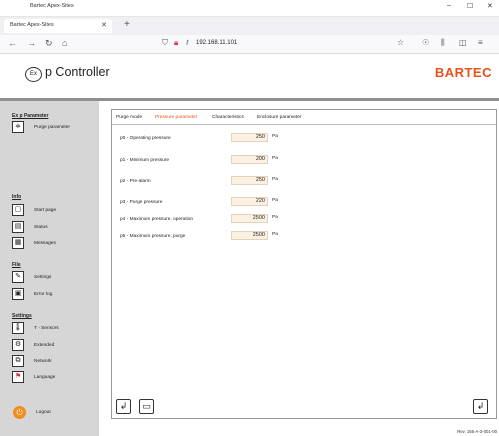 Image resolution: width=499 pixels, height=436 pixels. Describe the element at coordinates (480, 42) in the screenshot. I see `menu-icon: ≡` at that location.